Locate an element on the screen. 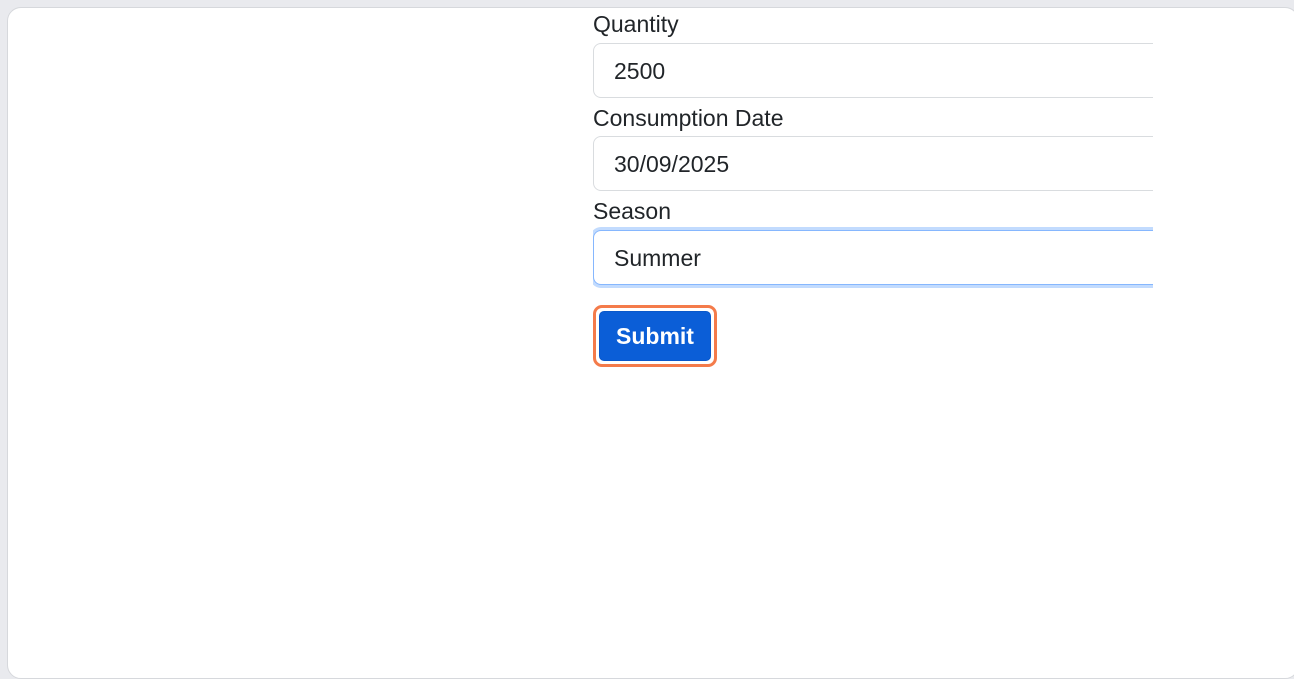  consumption-date-value: 30/09/2025 is located at coordinates (672, 164).